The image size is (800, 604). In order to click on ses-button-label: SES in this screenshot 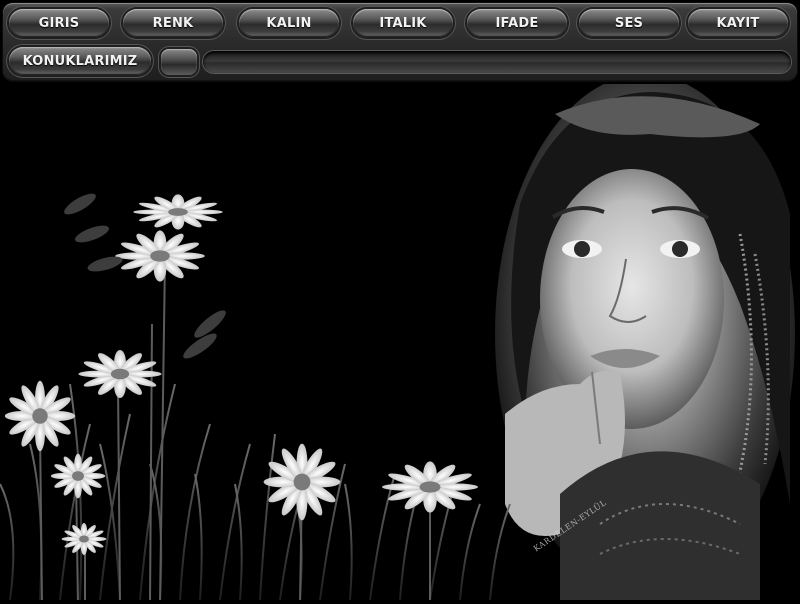, I will do `click(629, 23)`.